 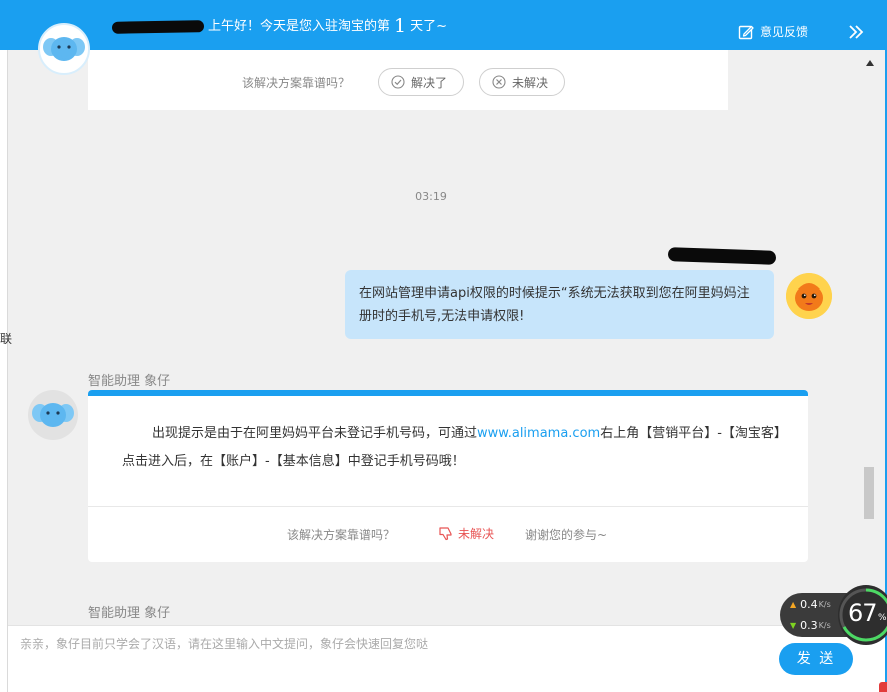 What do you see at coordinates (499, 82) in the screenshot?
I see `x-circle-icon` at bounding box center [499, 82].